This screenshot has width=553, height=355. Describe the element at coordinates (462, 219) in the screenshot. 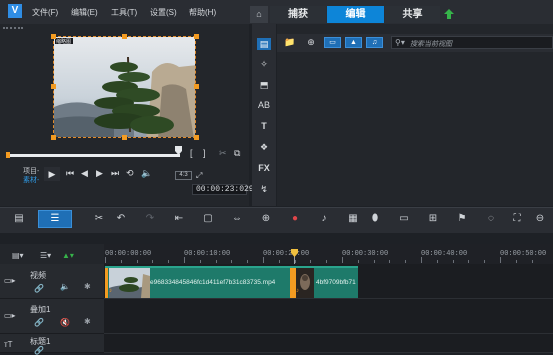

I see `speed-icon: ⚑` at that location.